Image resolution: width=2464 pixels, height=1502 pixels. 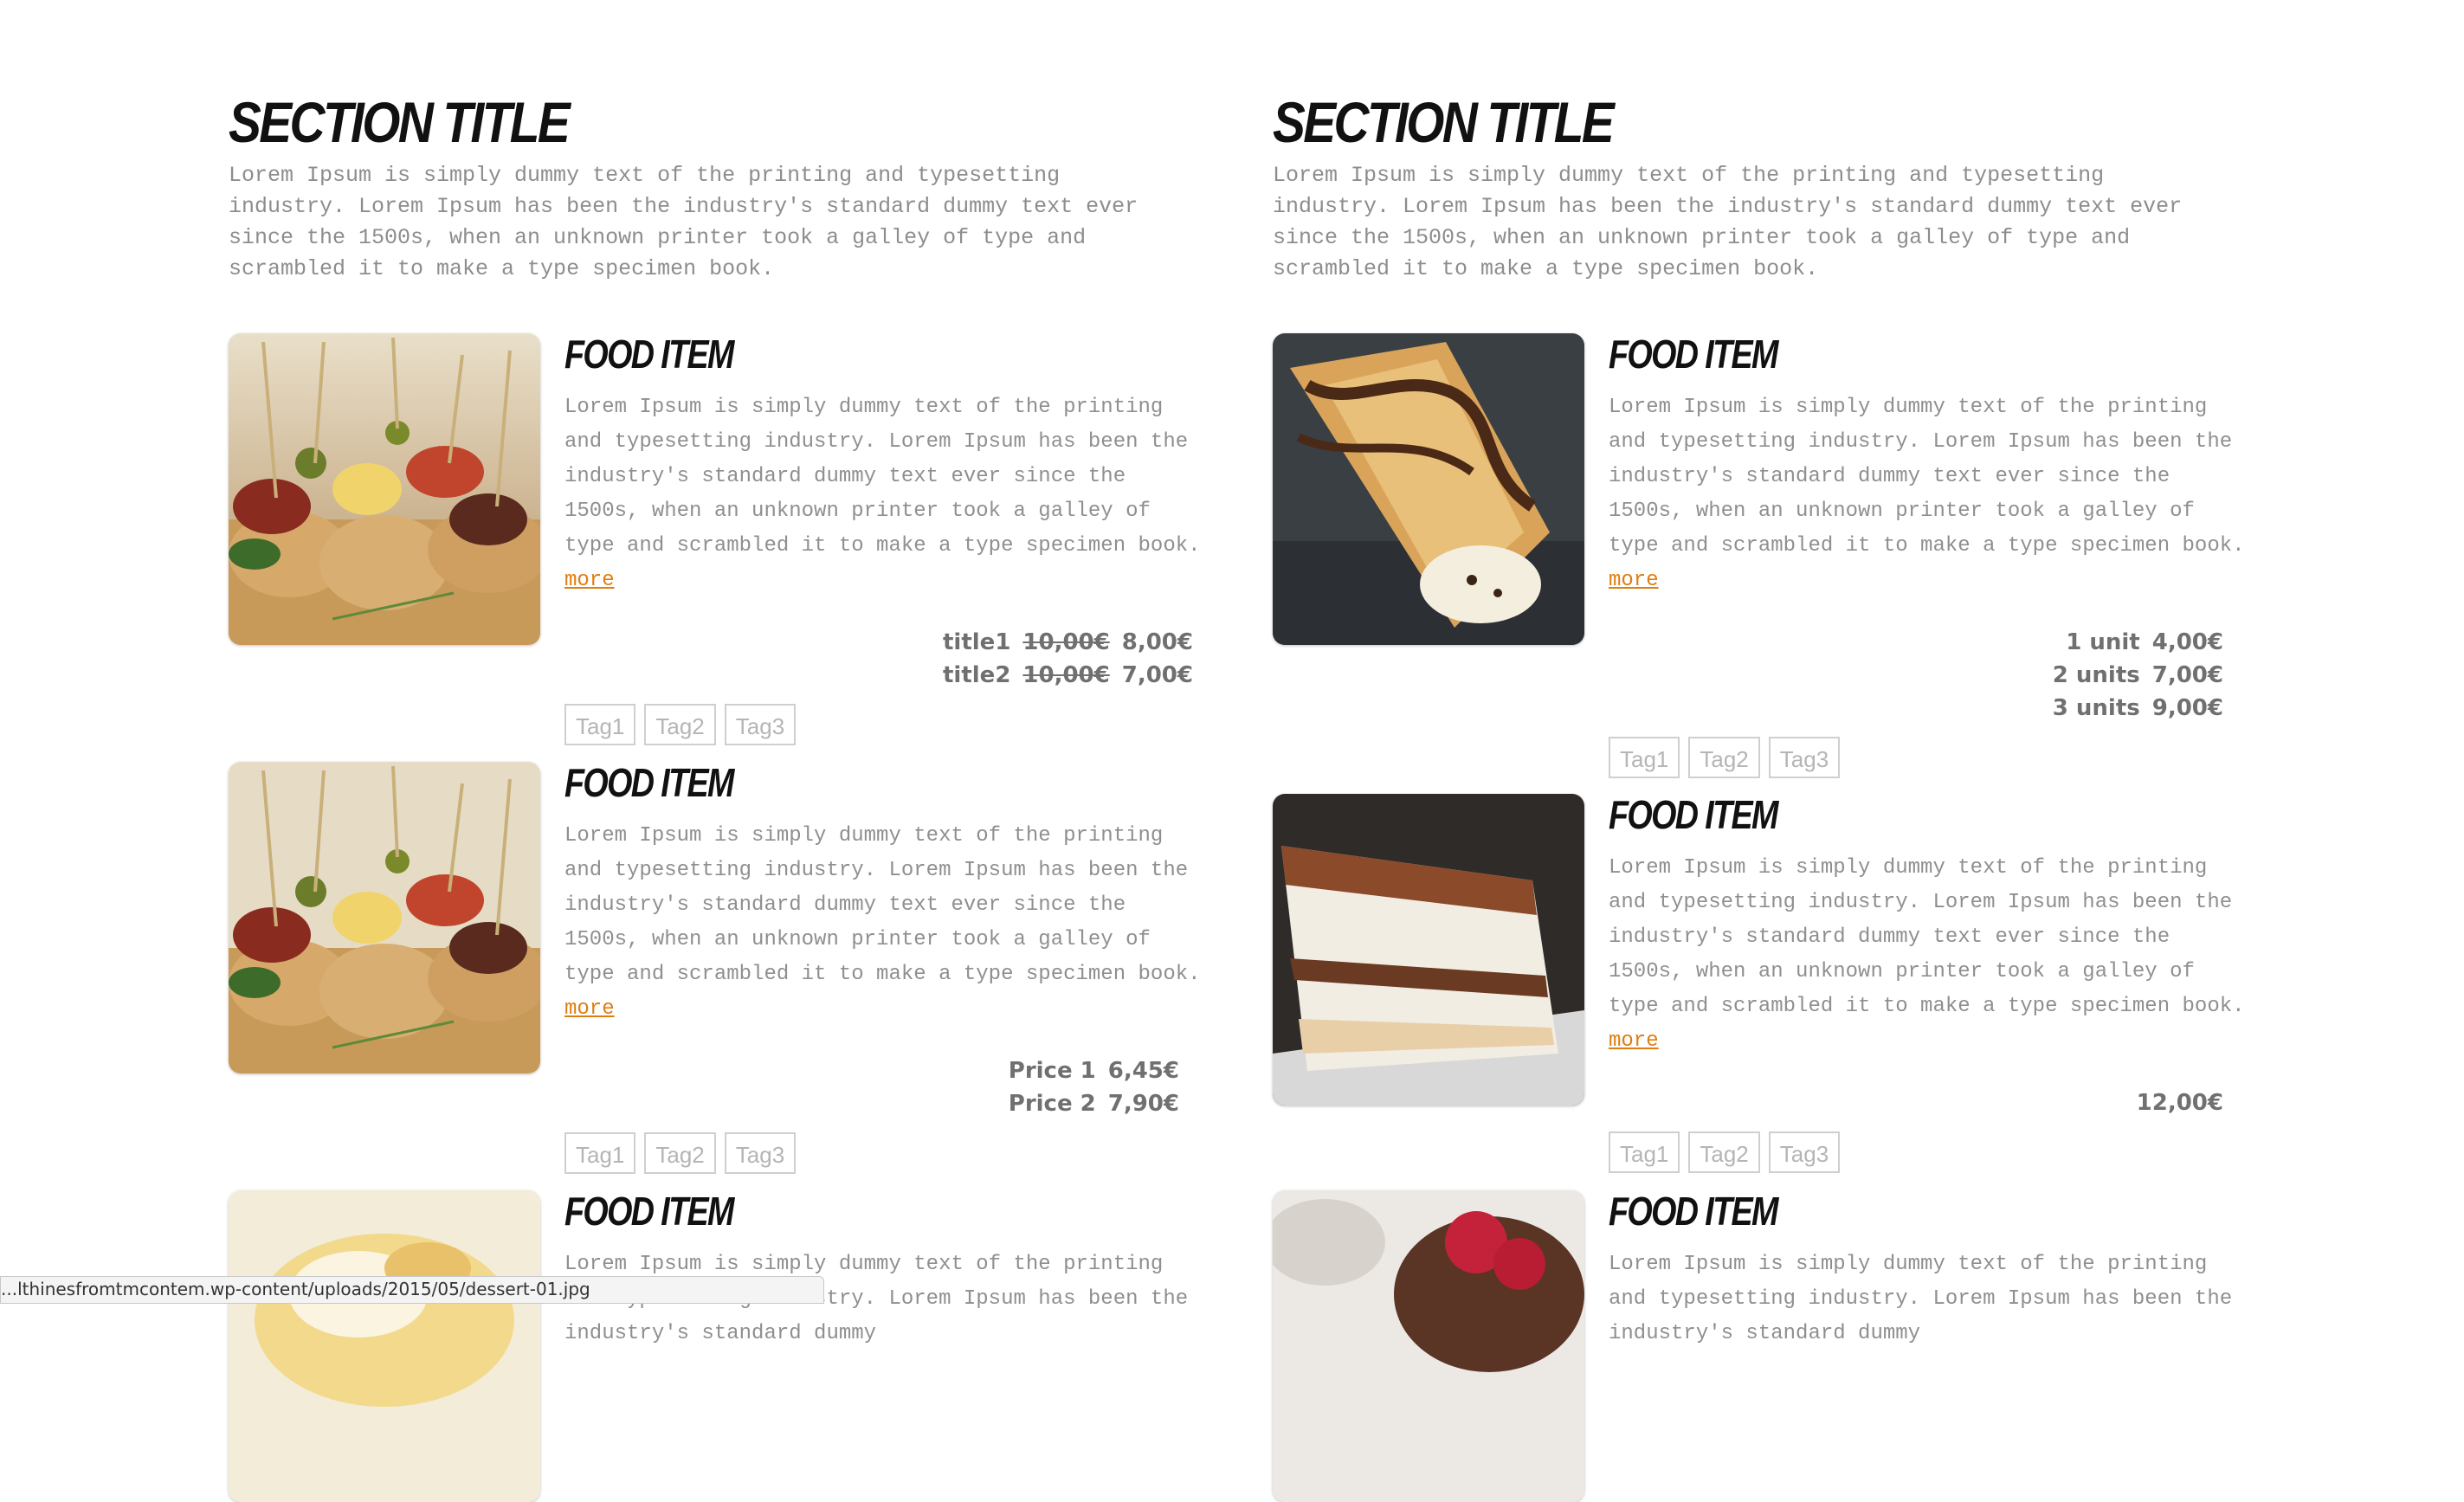 I want to click on price-new: 9,00€, so click(x=2187, y=708).